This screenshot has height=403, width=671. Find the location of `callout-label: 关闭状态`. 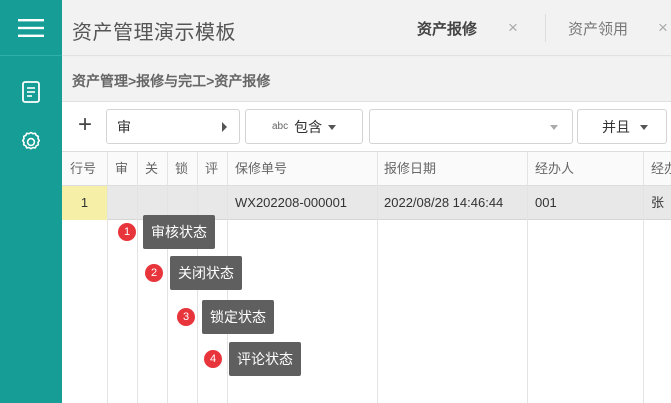

callout-label: 关闭状态 is located at coordinates (206, 273).